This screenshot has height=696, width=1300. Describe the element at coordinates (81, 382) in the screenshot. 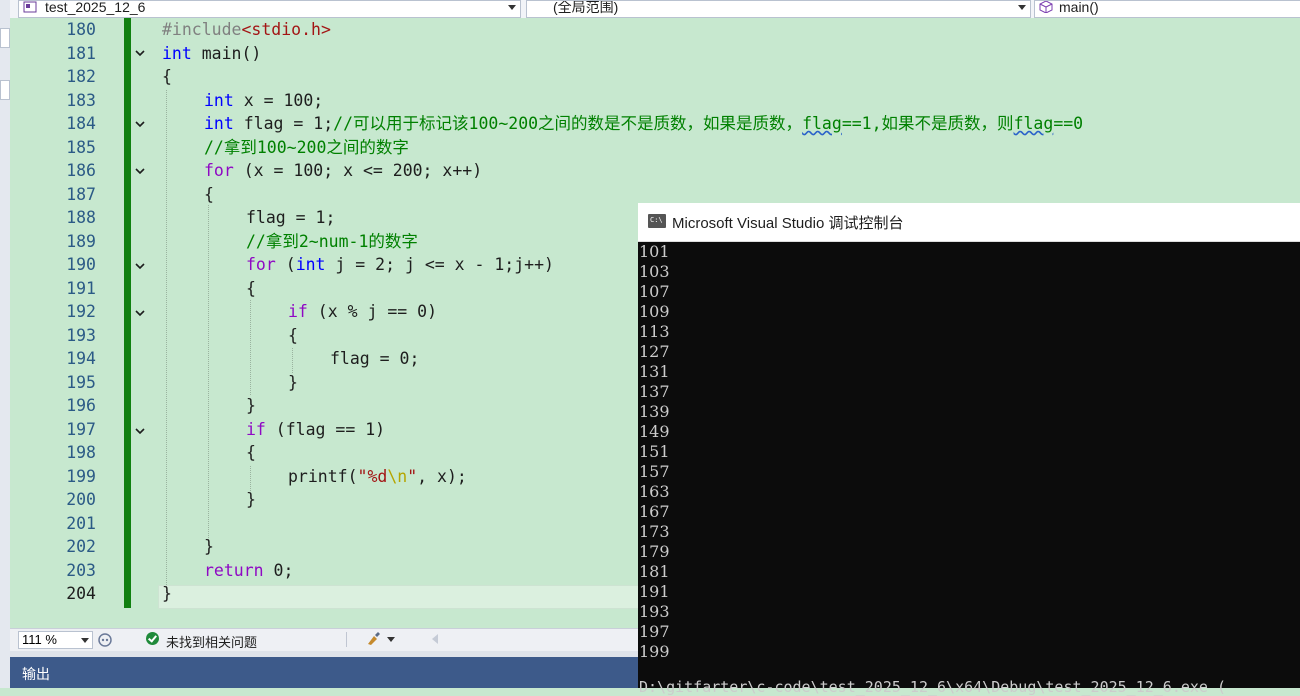

I see `line-number: 195` at that location.